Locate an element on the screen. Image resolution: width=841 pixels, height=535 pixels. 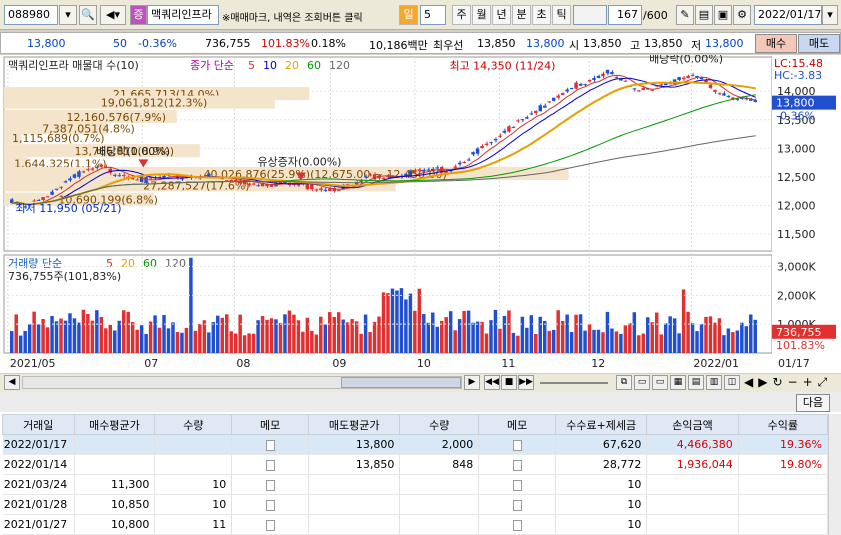
tick-value-select is located at coordinates (590, 15).